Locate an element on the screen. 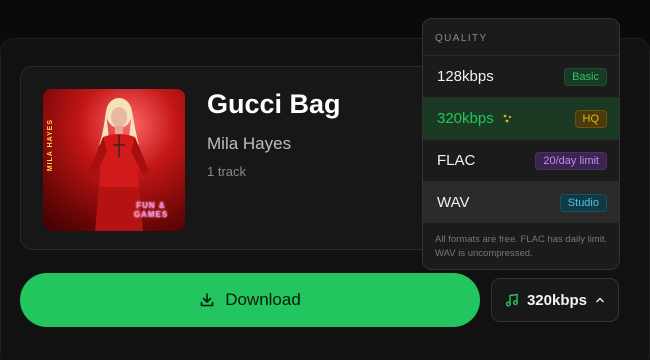 Image resolution: width=650 pixels, height=360 pixels. option-badge: 20/day limit is located at coordinates (571, 160).